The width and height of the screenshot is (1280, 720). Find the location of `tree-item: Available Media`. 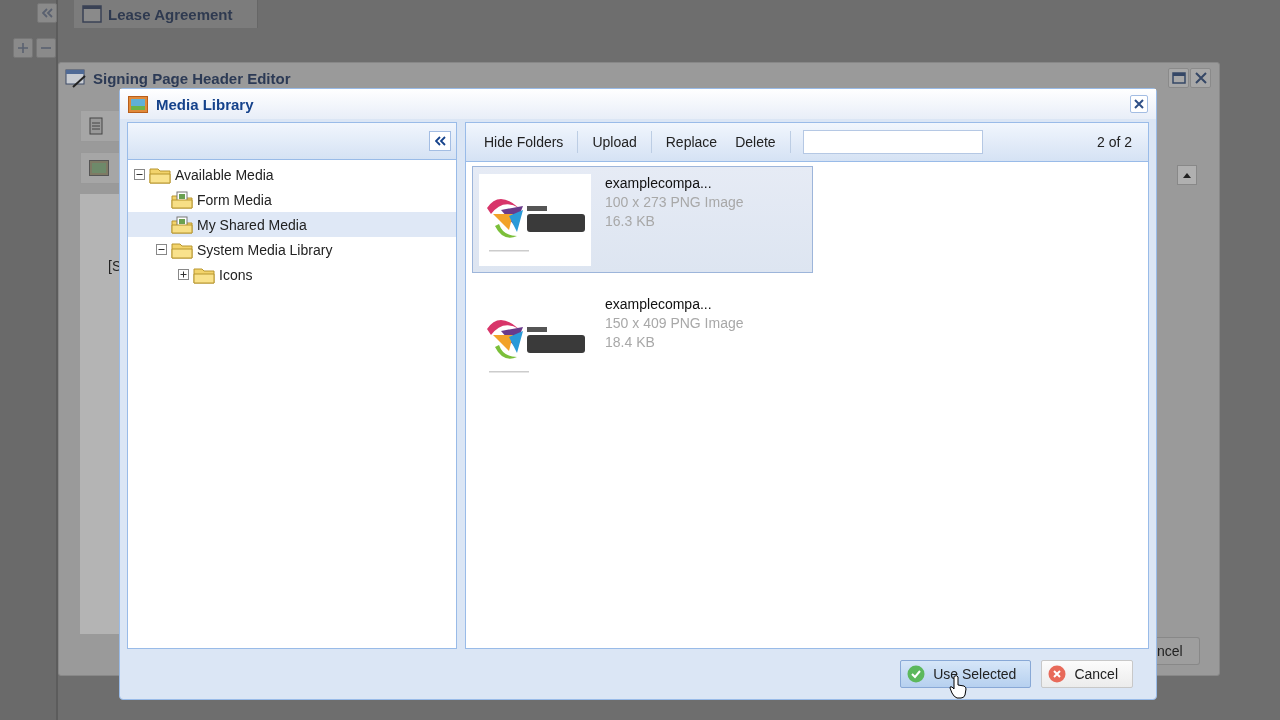

tree-item: Available Media is located at coordinates (292, 174).